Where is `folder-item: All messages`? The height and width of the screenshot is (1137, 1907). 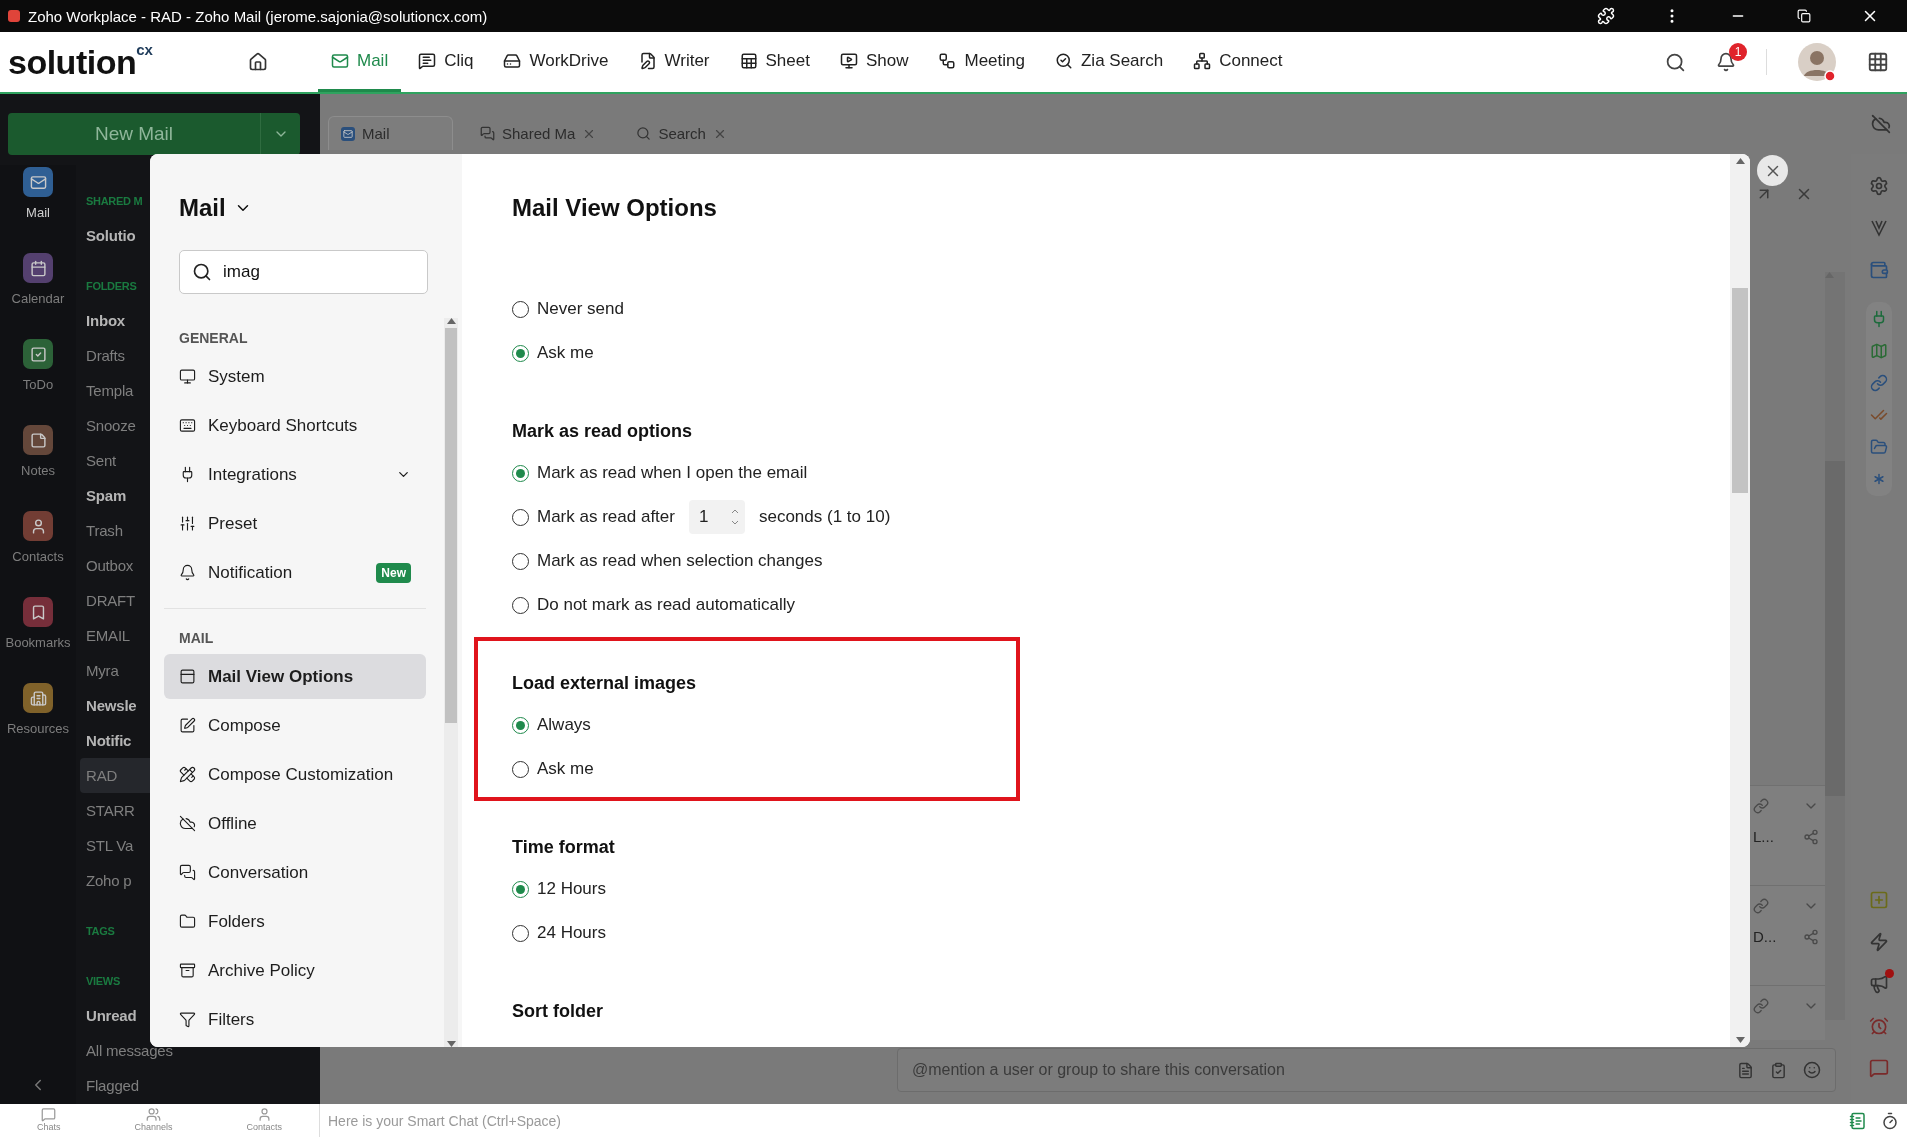 folder-item: All messages is located at coordinates (129, 1050).